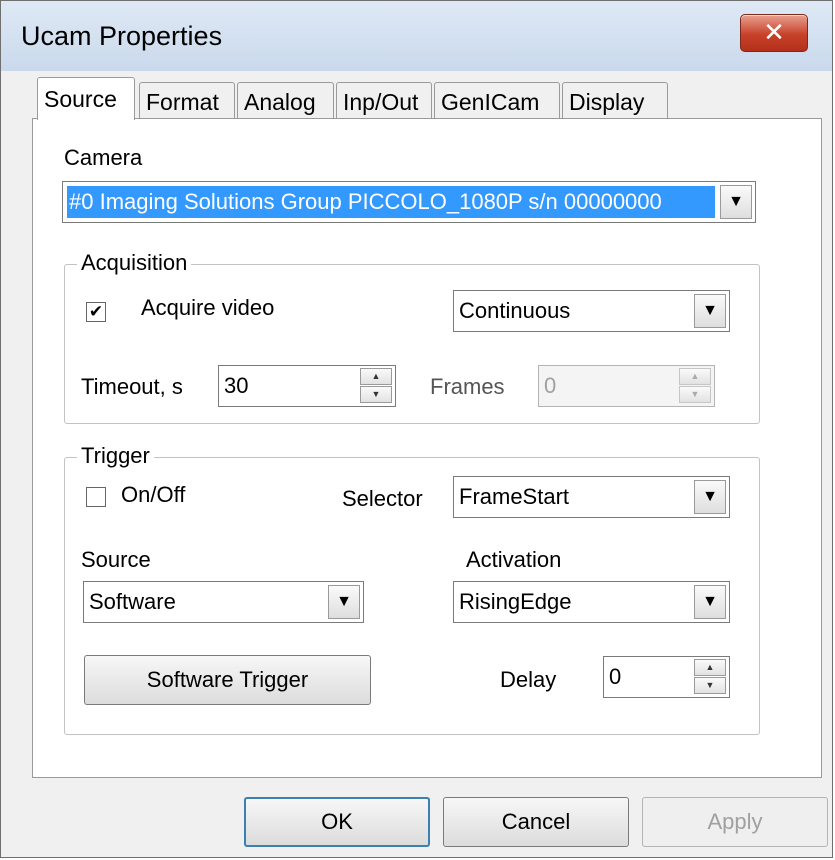 The width and height of the screenshot is (835, 860). What do you see at coordinates (153, 494) in the screenshot?
I see `trigger-onoff-label: On/Off` at bounding box center [153, 494].